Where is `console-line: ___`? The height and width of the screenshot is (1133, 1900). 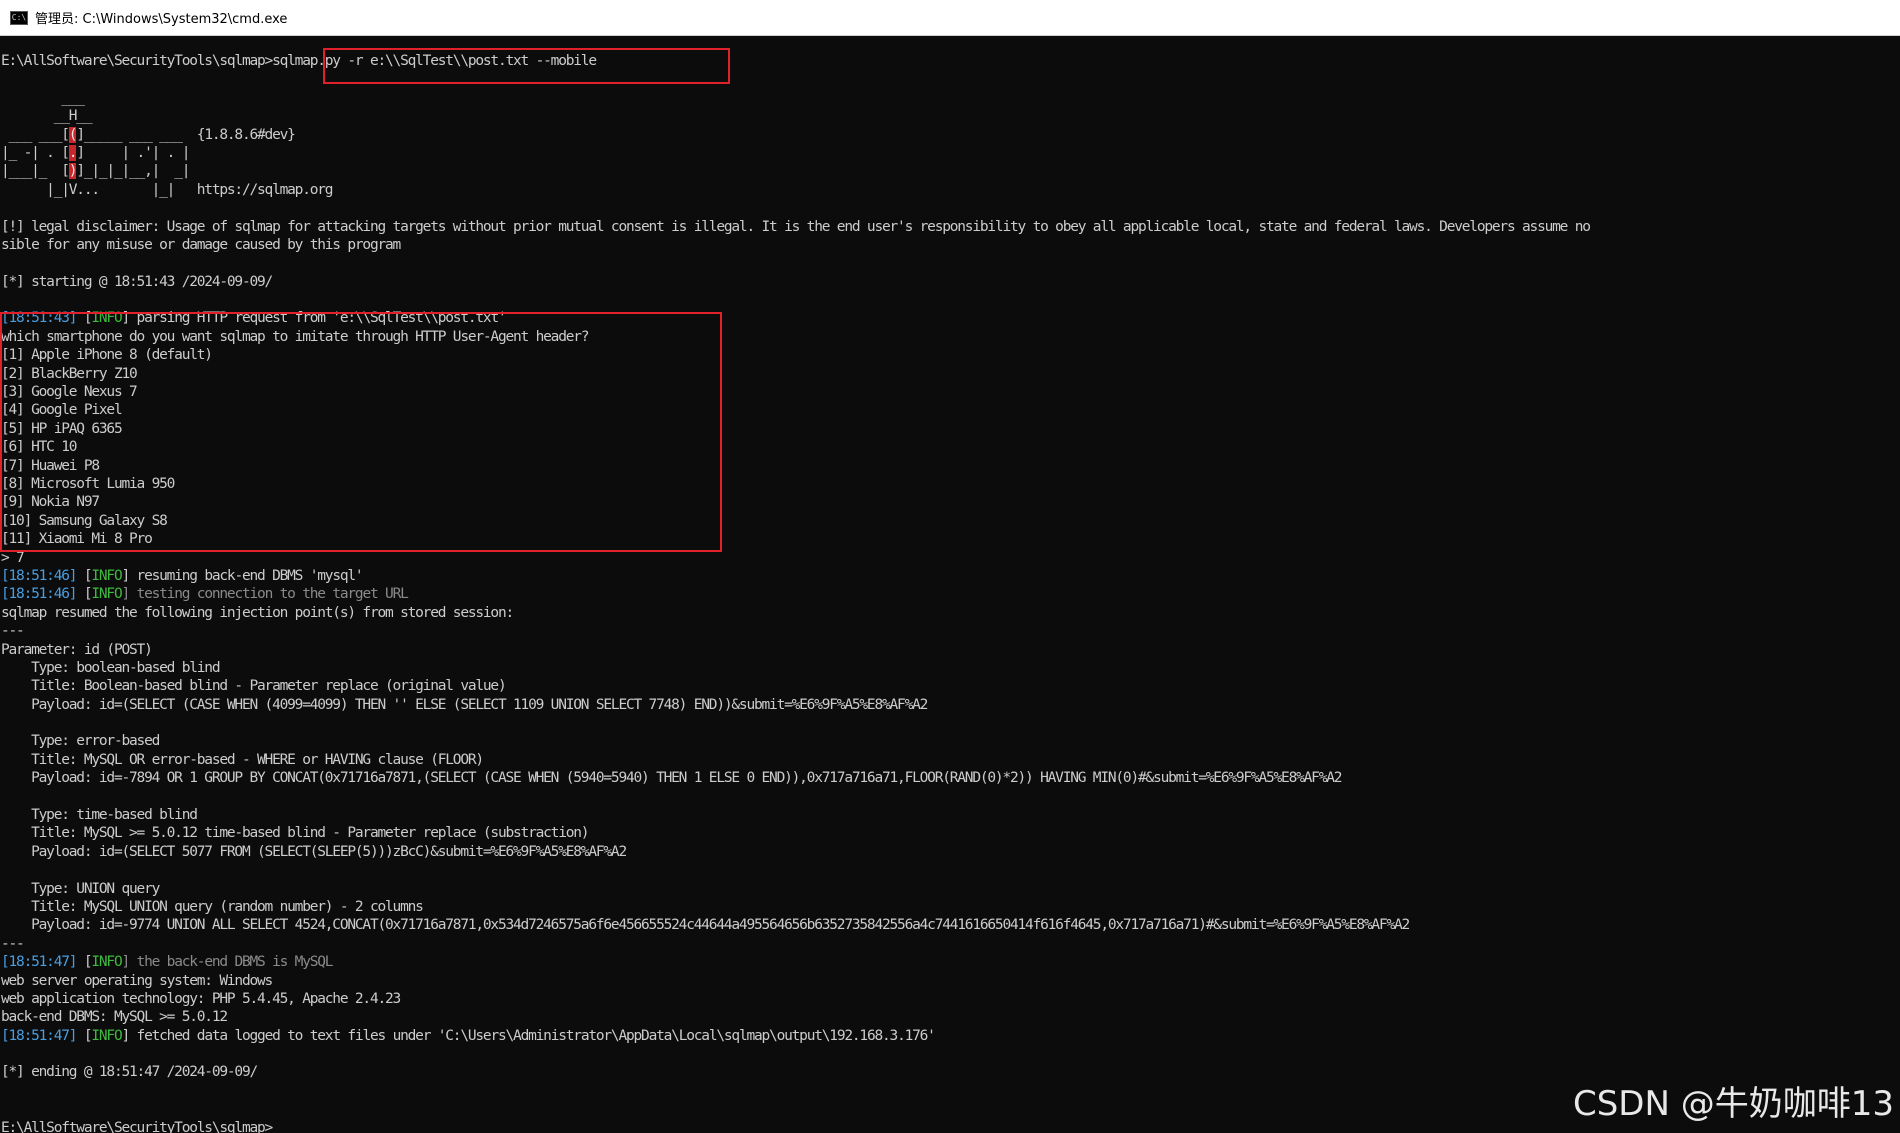
console-line: ___ is located at coordinates (950, 98).